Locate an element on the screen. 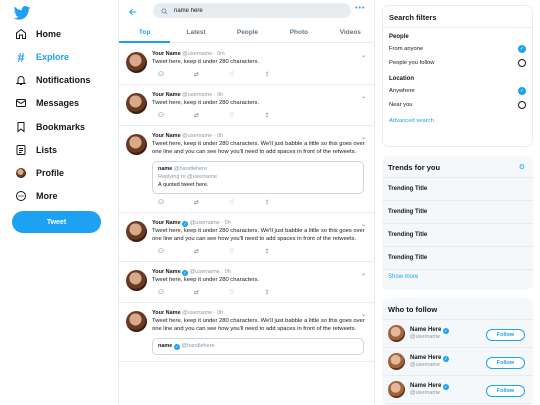 The image size is (540, 405). search-input is located at coordinates (254, 10).